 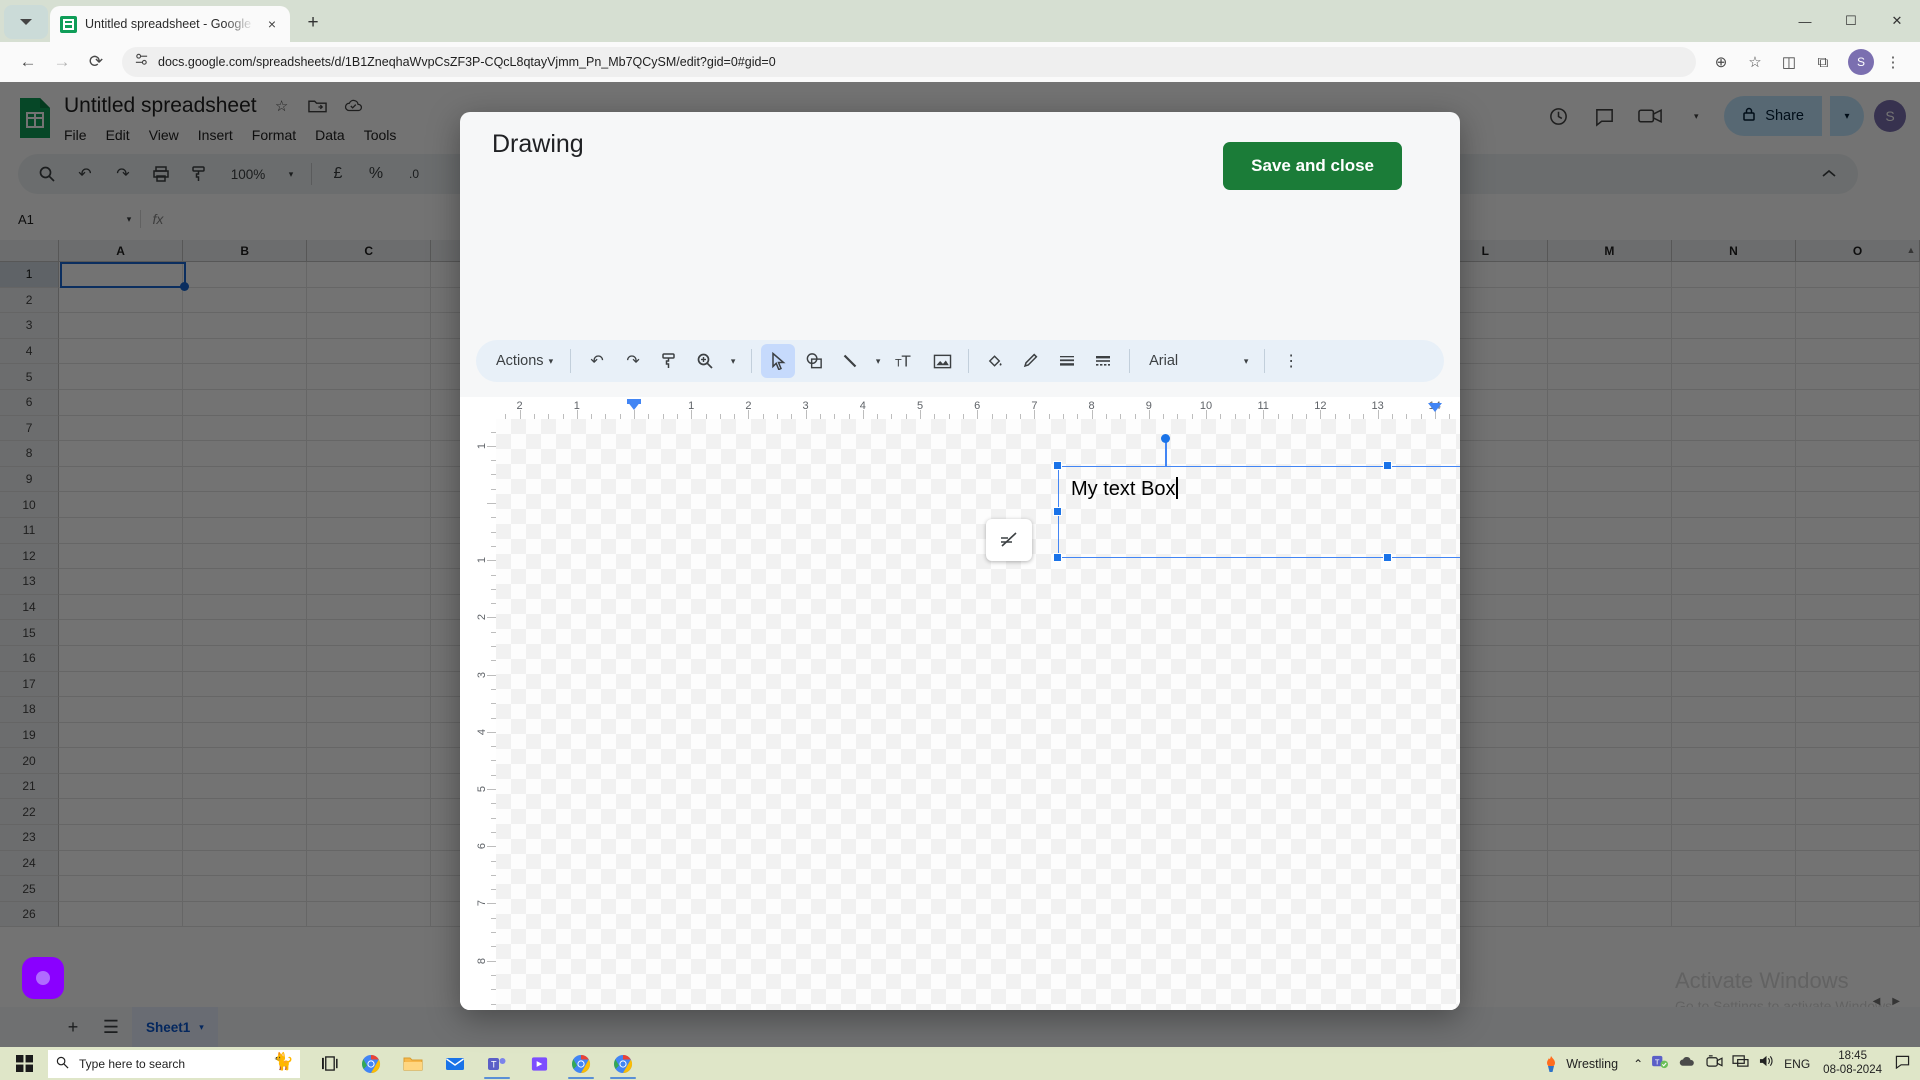 What do you see at coordinates (283, 1061) in the screenshot?
I see `cat-icon: 🐈` at bounding box center [283, 1061].